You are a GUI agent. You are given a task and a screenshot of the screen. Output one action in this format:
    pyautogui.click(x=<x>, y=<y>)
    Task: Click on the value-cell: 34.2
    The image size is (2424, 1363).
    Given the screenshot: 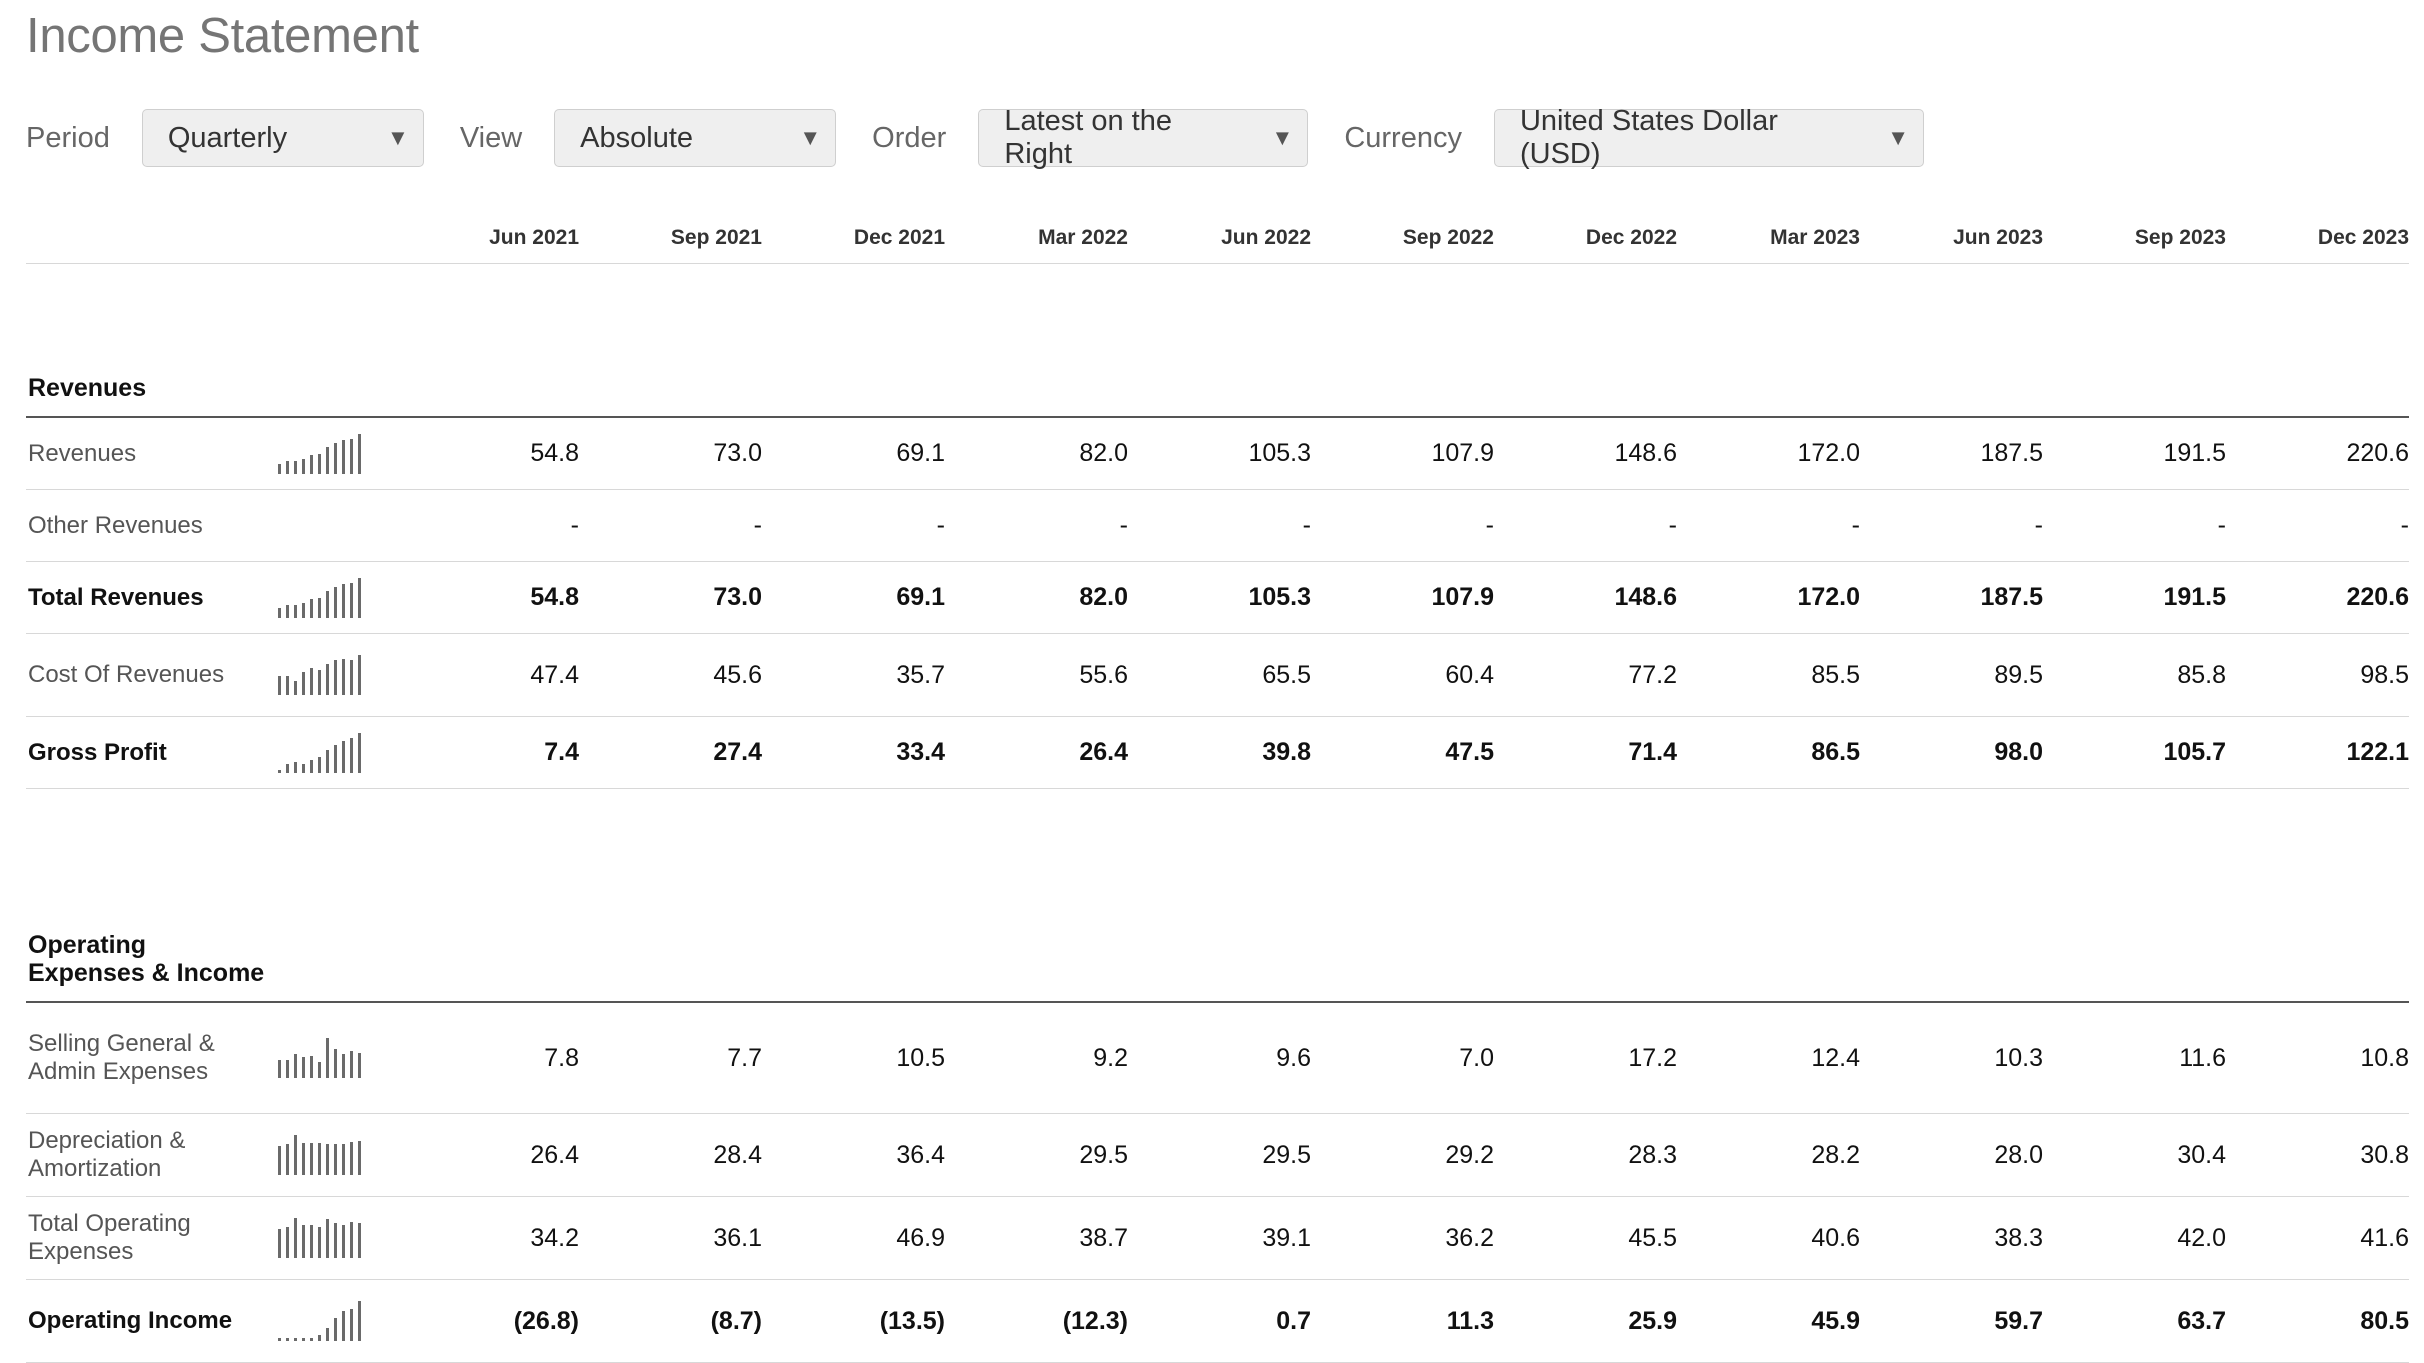 What is the action you would take?
    pyautogui.click(x=487, y=1238)
    